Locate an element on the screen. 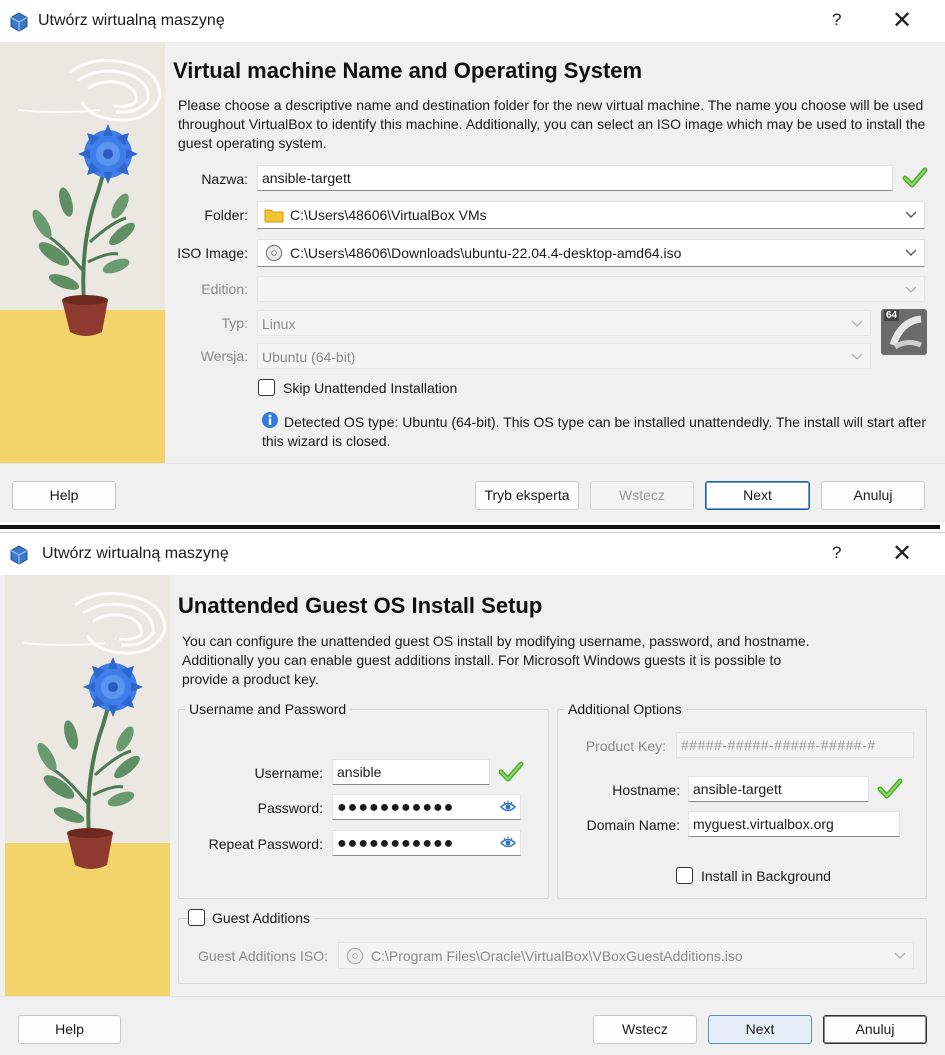 The height and width of the screenshot is (1055, 945). version-label: Wersja: is located at coordinates (224, 356).